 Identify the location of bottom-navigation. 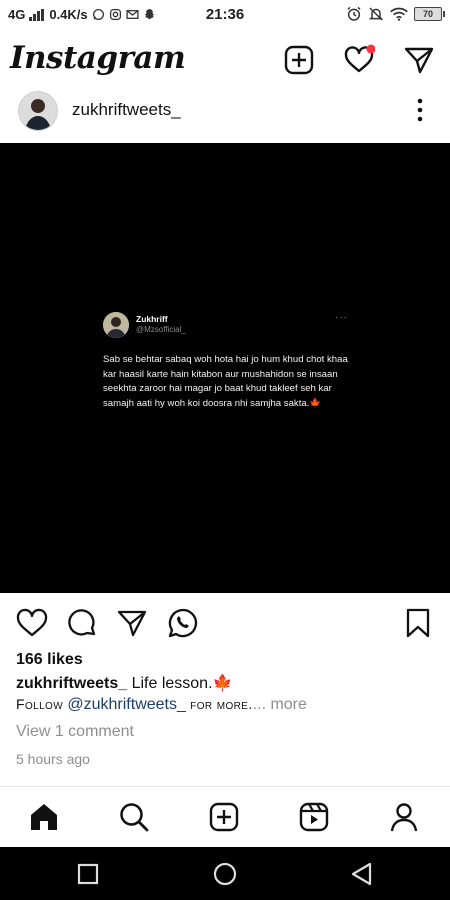
(225, 817).